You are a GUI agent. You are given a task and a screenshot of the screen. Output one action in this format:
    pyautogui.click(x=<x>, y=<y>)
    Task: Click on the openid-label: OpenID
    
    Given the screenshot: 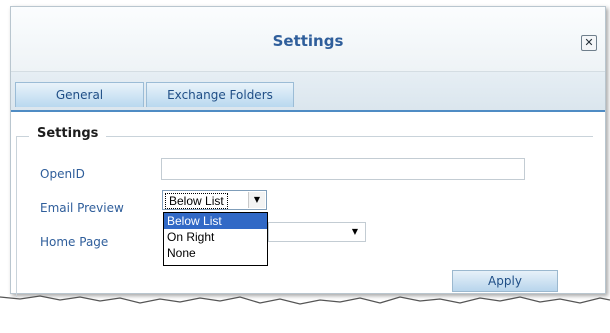 What is the action you would take?
    pyautogui.click(x=62, y=174)
    